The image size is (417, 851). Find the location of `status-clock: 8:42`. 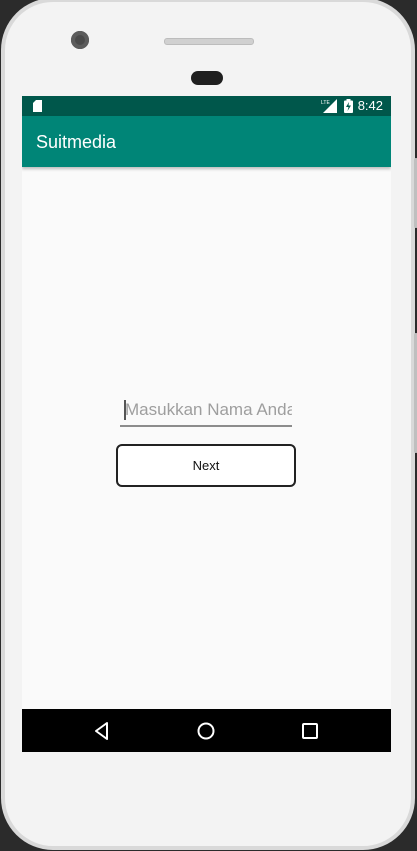

status-clock: 8:42 is located at coordinates (370, 105).